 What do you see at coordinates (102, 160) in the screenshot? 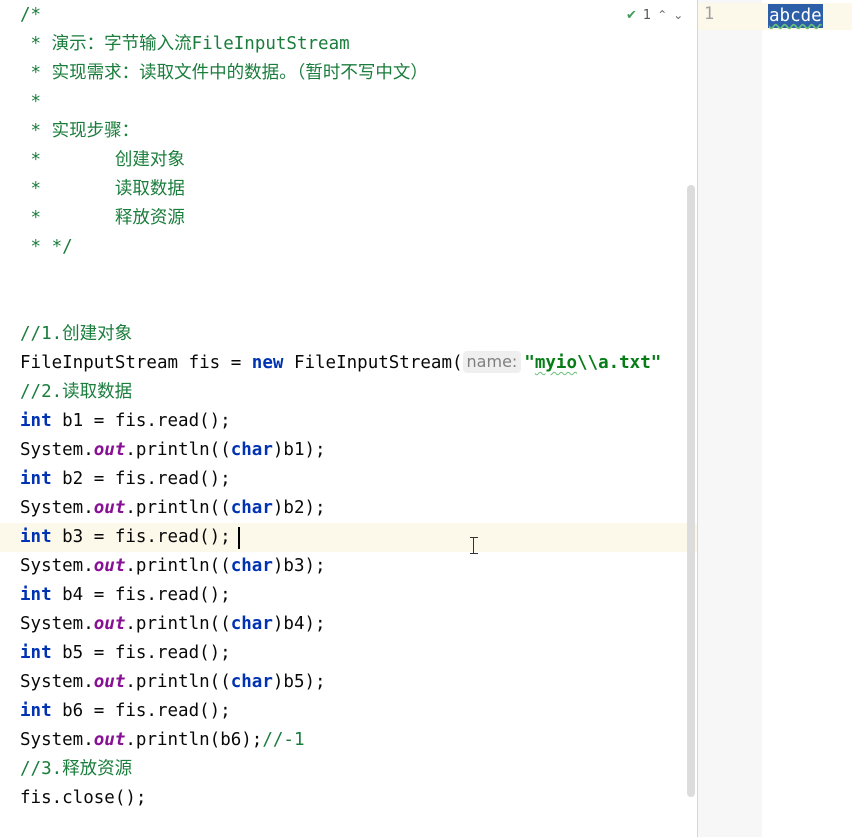
I see `code-line: * 创建对象` at bounding box center [102, 160].